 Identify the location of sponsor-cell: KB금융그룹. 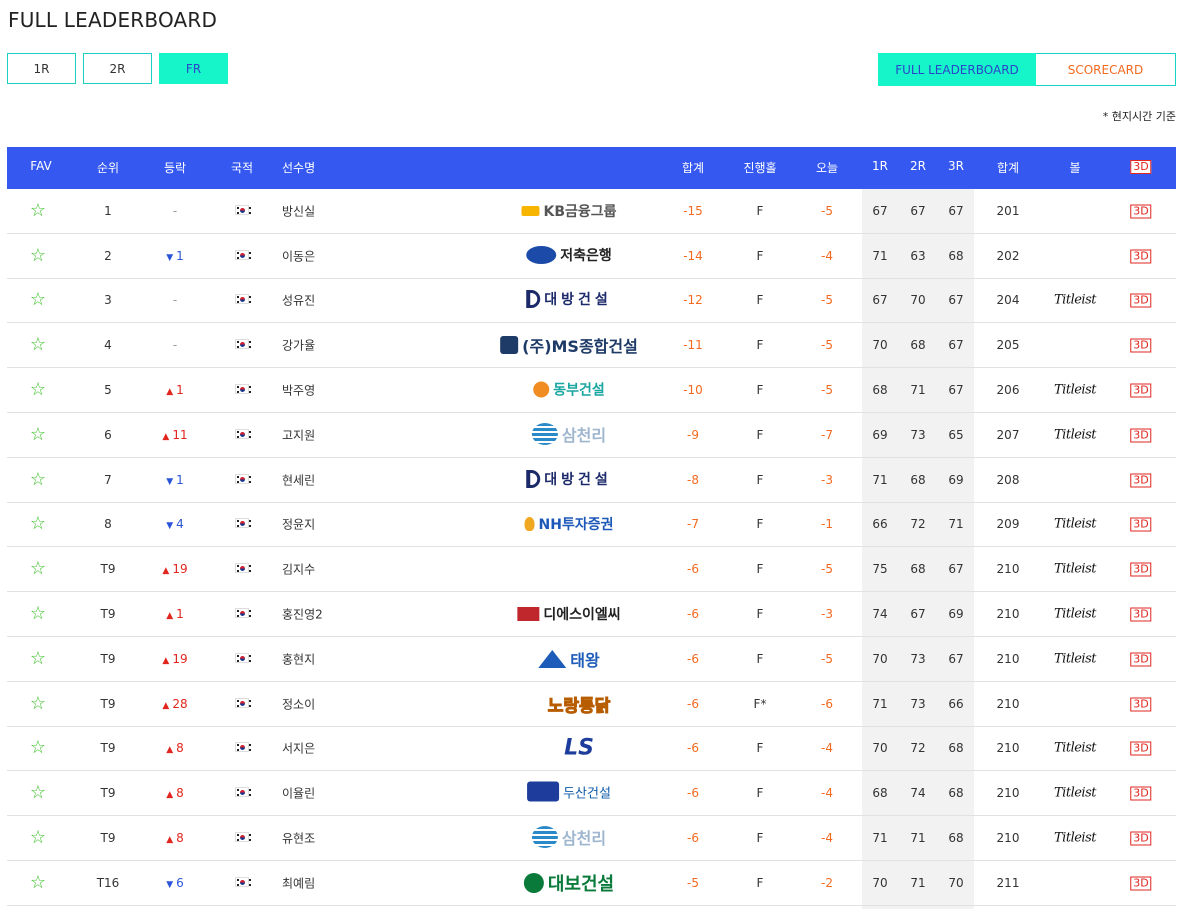
(569, 211).